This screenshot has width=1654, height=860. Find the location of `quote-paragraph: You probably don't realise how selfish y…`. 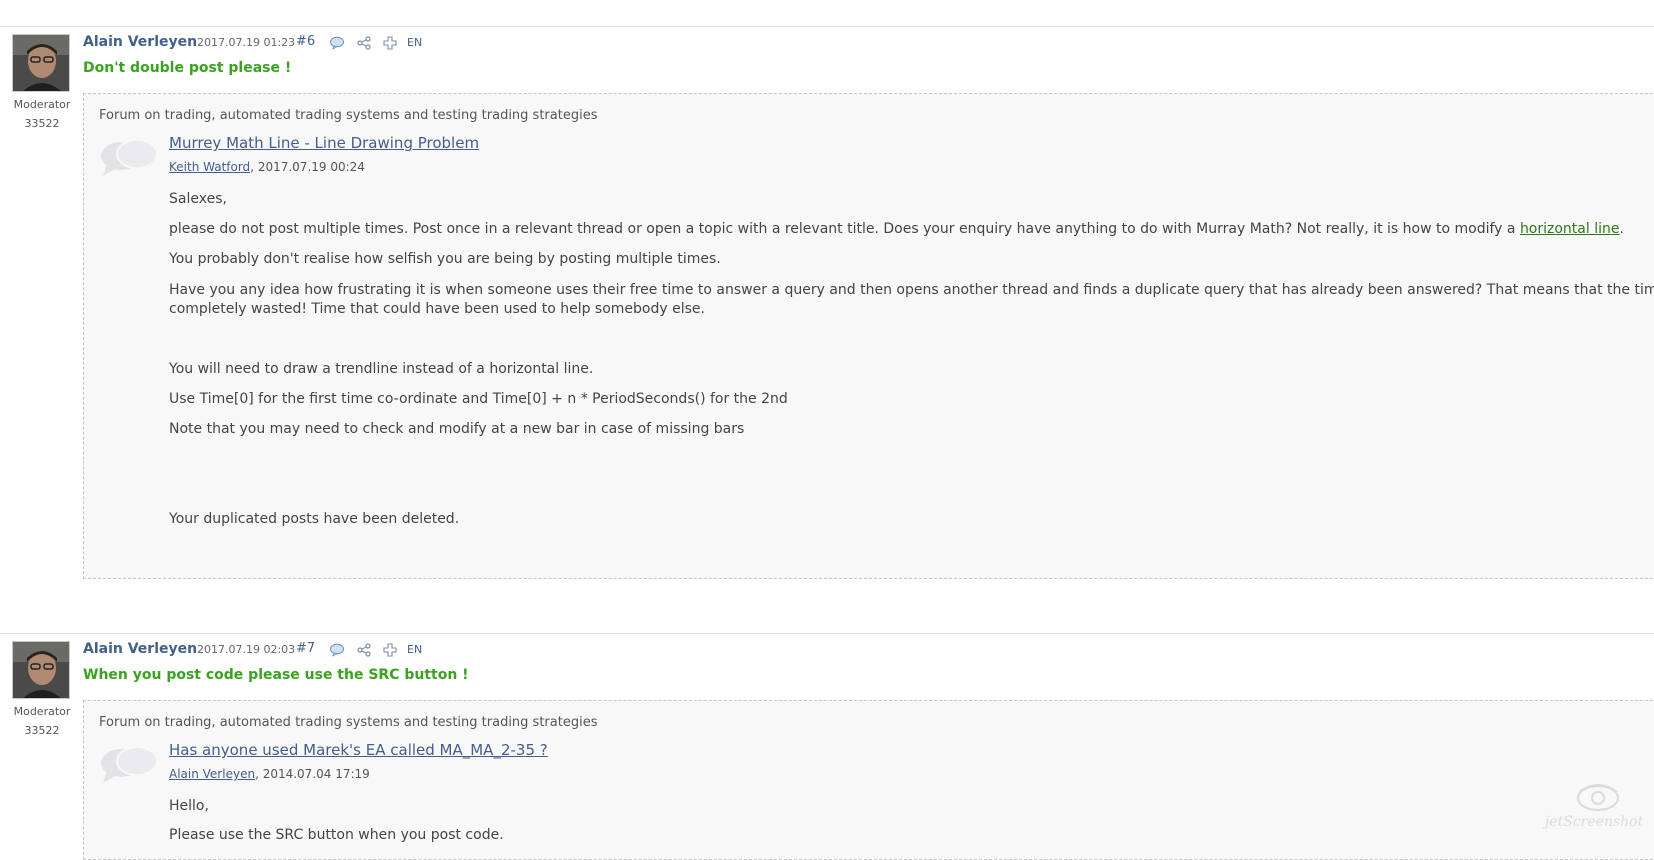

quote-paragraph: You probably don't realise how selfish y… is located at coordinates (445, 259).